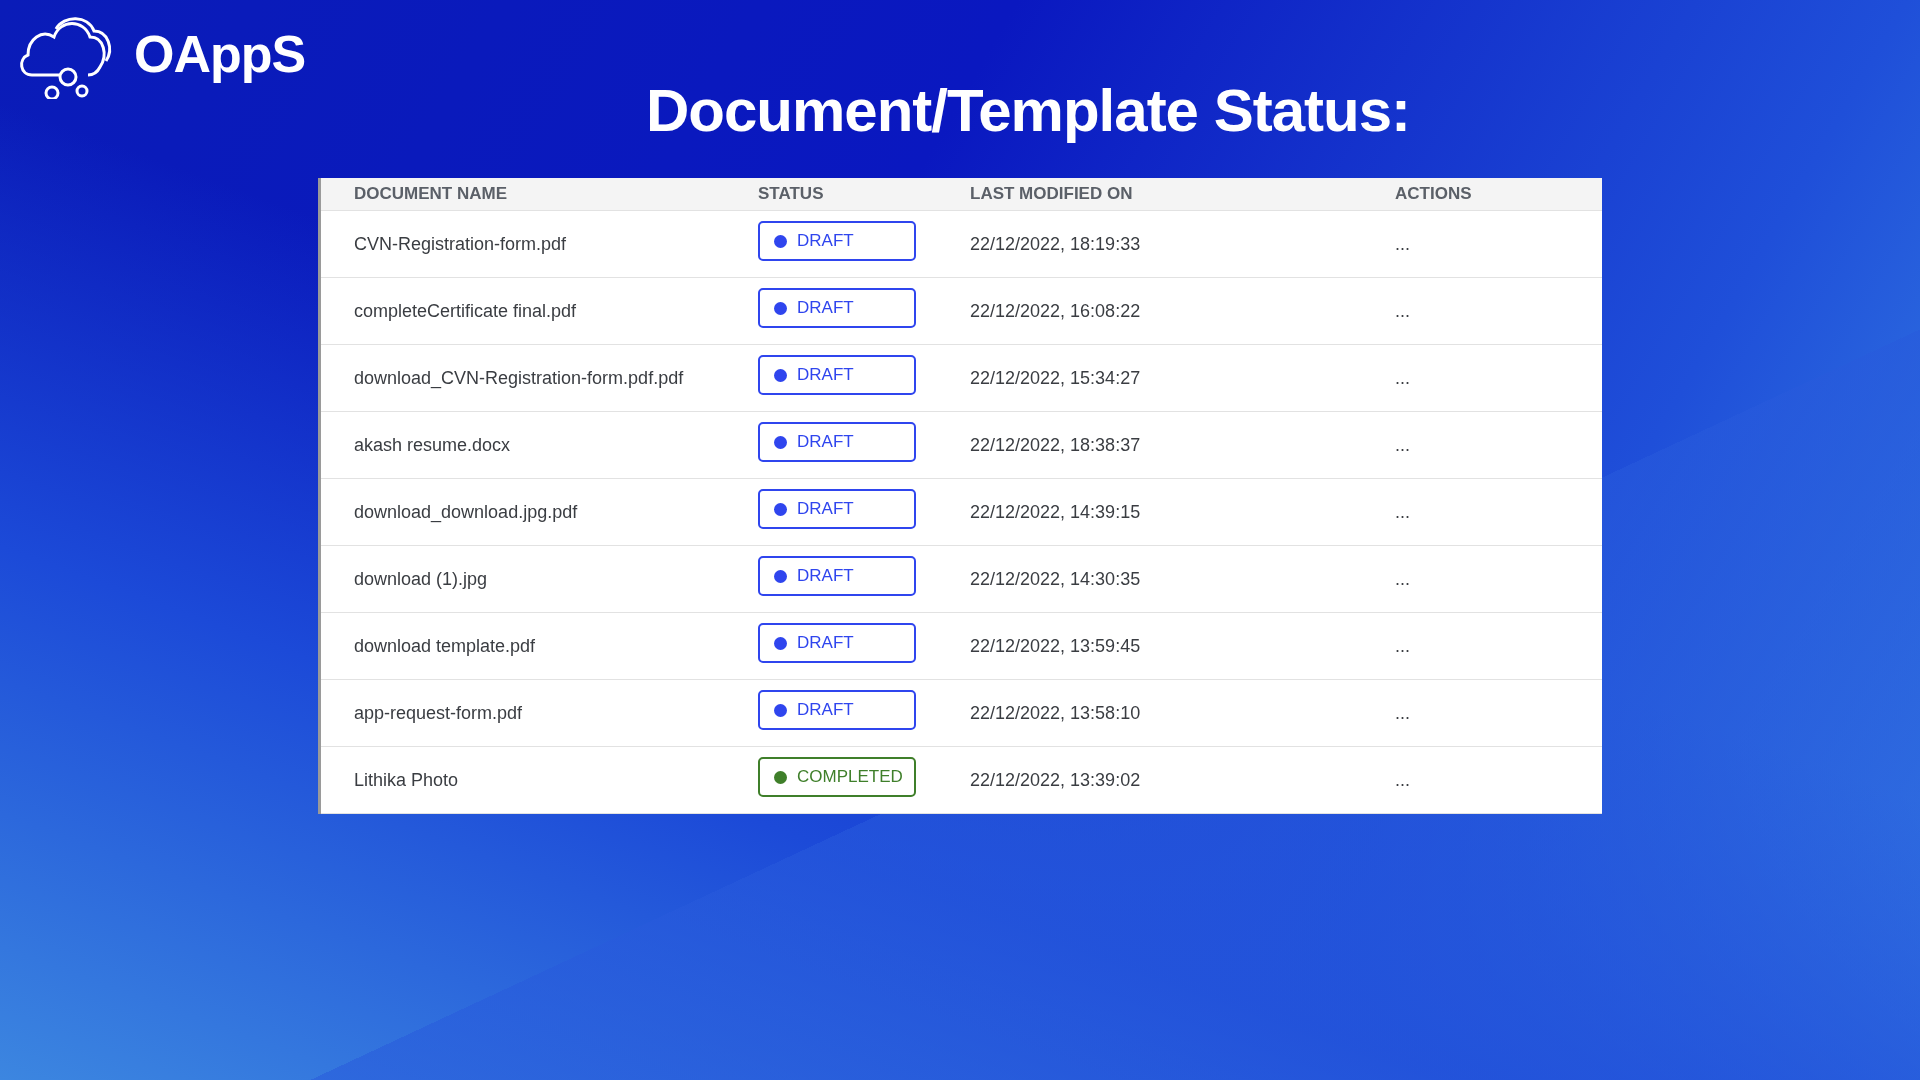 The width and height of the screenshot is (1920, 1080). Describe the element at coordinates (431, 194) in the screenshot. I see `column-header: DOCUMENT NAME` at that location.